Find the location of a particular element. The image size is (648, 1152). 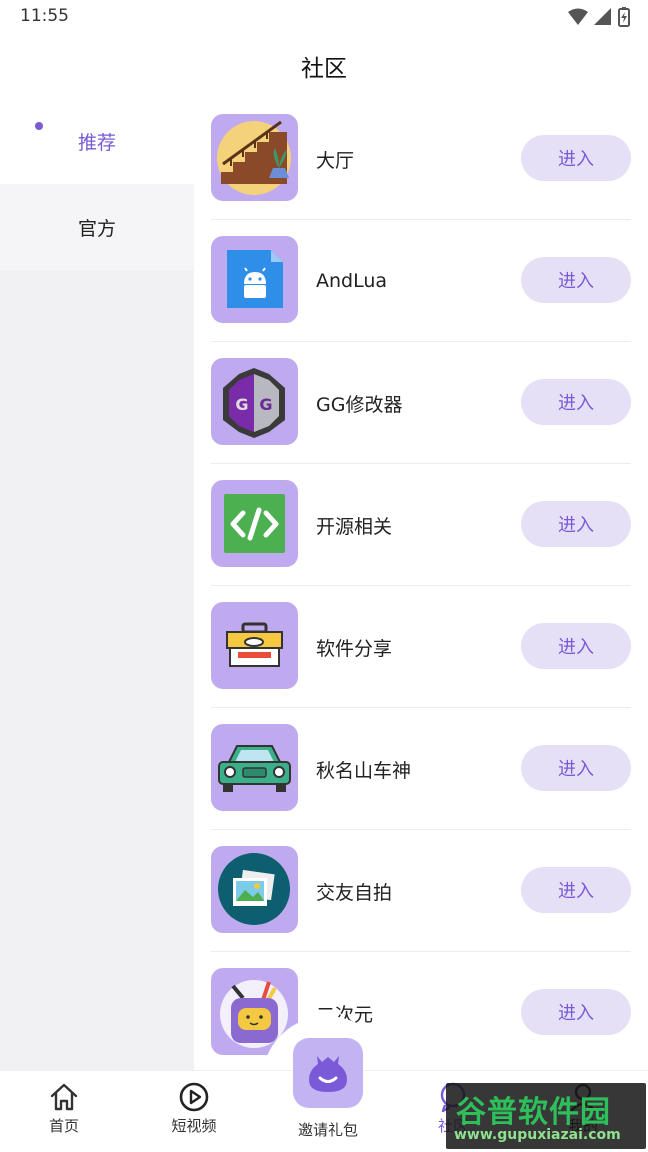

toolbox-icon is located at coordinates (254, 645).